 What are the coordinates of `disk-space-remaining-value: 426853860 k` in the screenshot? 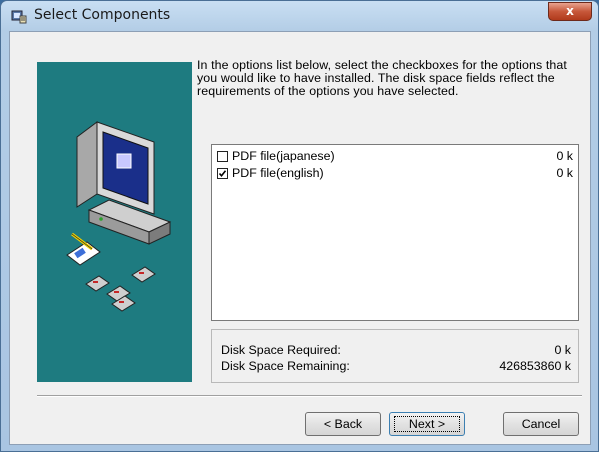 It's located at (535, 366).